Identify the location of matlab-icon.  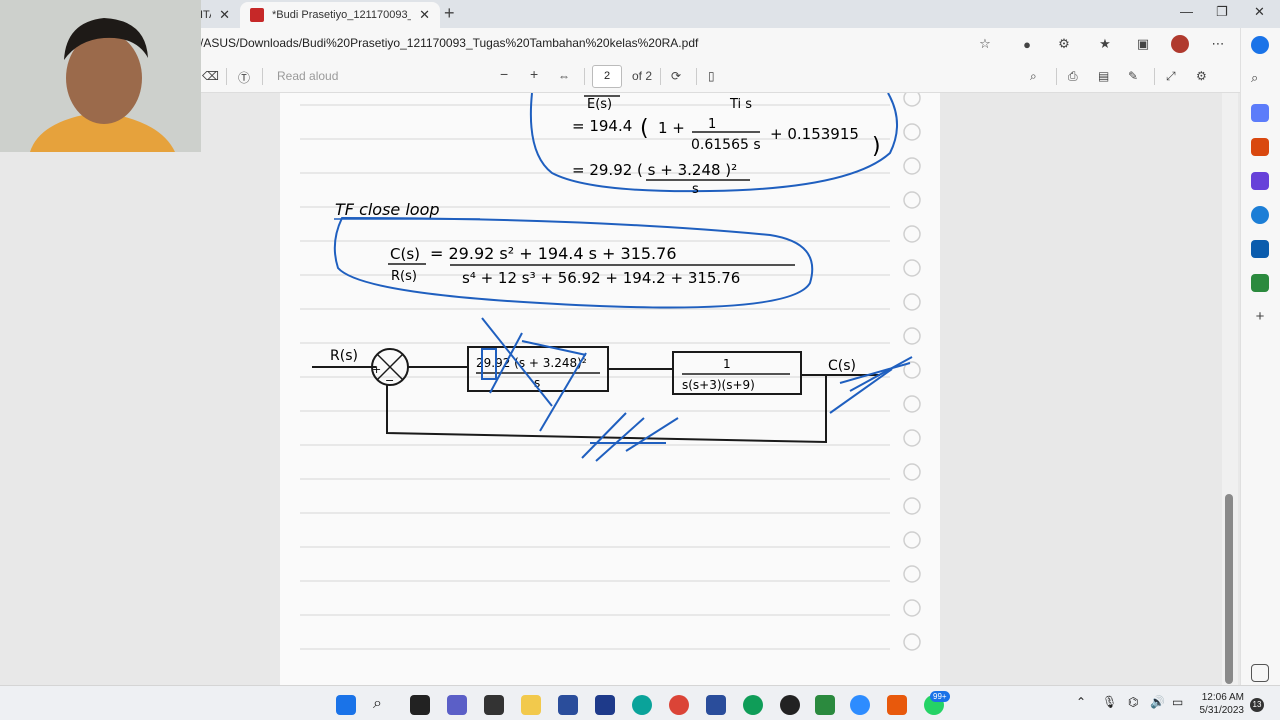
(897, 705).